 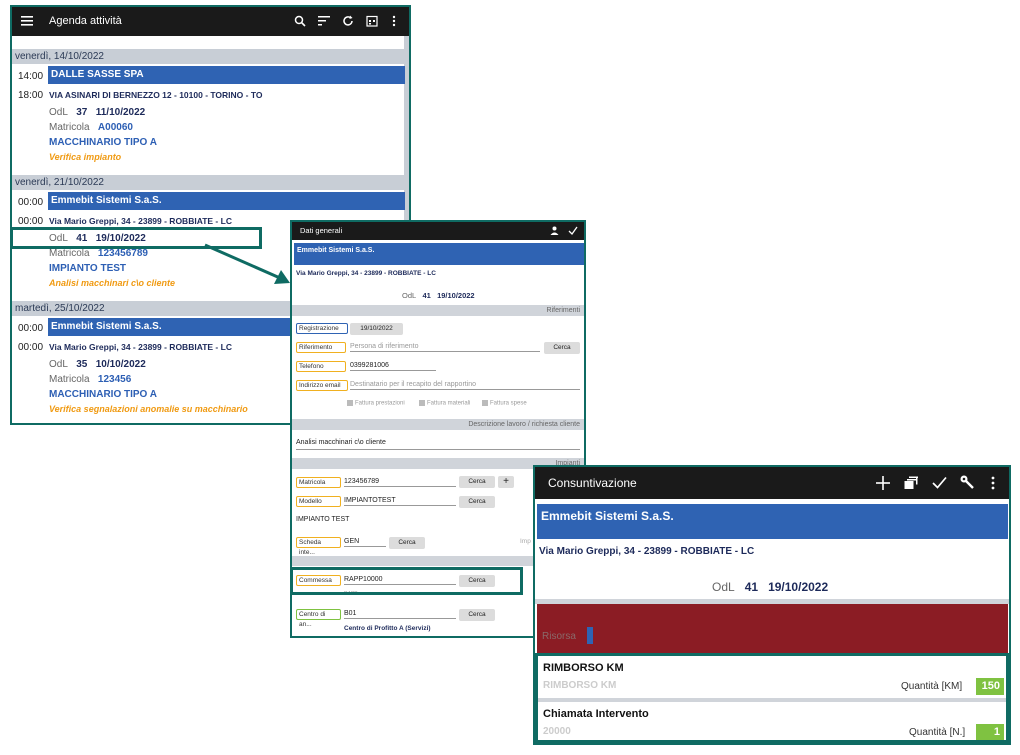 What do you see at coordinates (365, 542) in the screenshot?
I see `scheda-input: GEN` at bounding box center [365, 542].